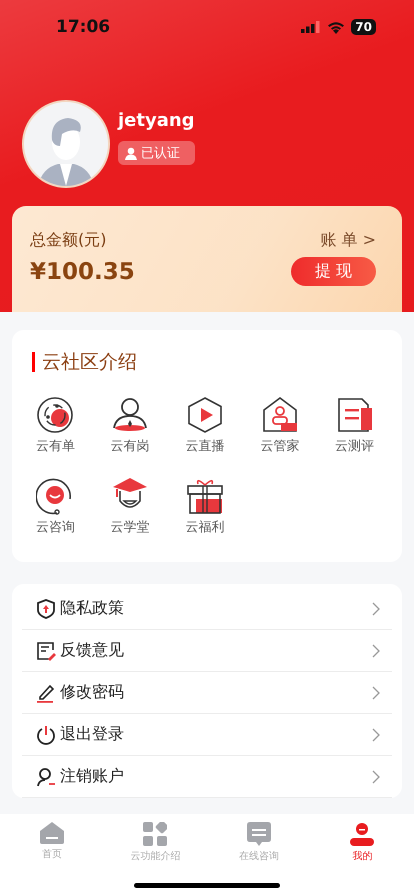  What do you see at coordinates (362, 834) in the screenshot?
I see `person-icon` at bounding box center [362, 834].